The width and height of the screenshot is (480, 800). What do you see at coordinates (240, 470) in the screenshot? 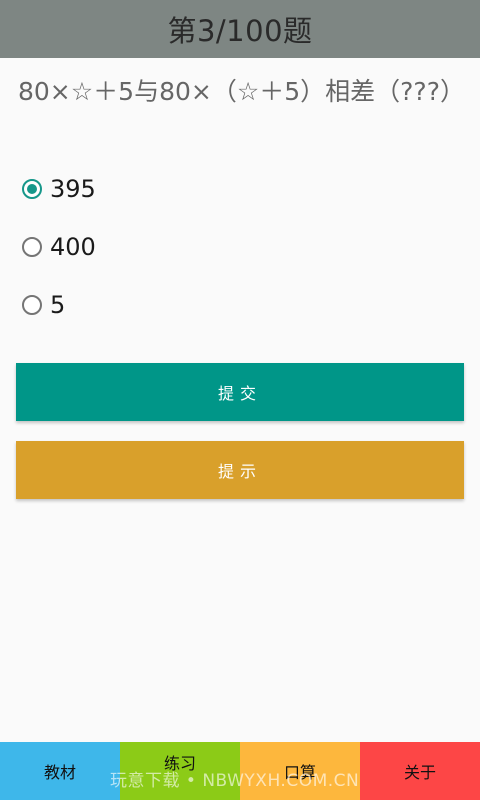
I see `hint-button: 提示` at bounding box center [240, 470].